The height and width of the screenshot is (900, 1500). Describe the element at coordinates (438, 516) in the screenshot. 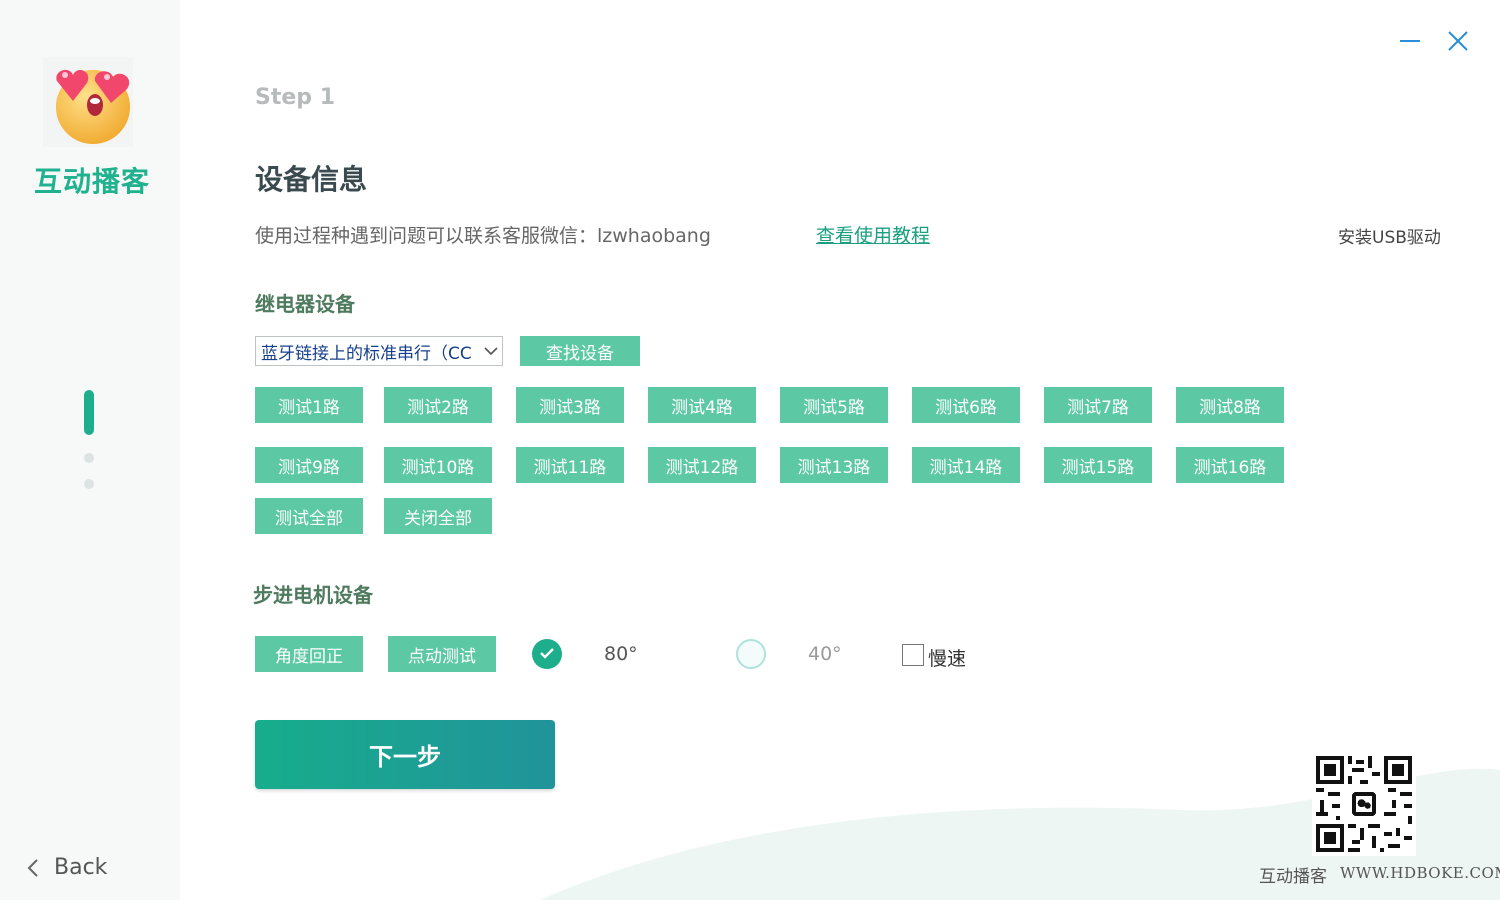

I see `close-all-button: 关闭全部` at that location.